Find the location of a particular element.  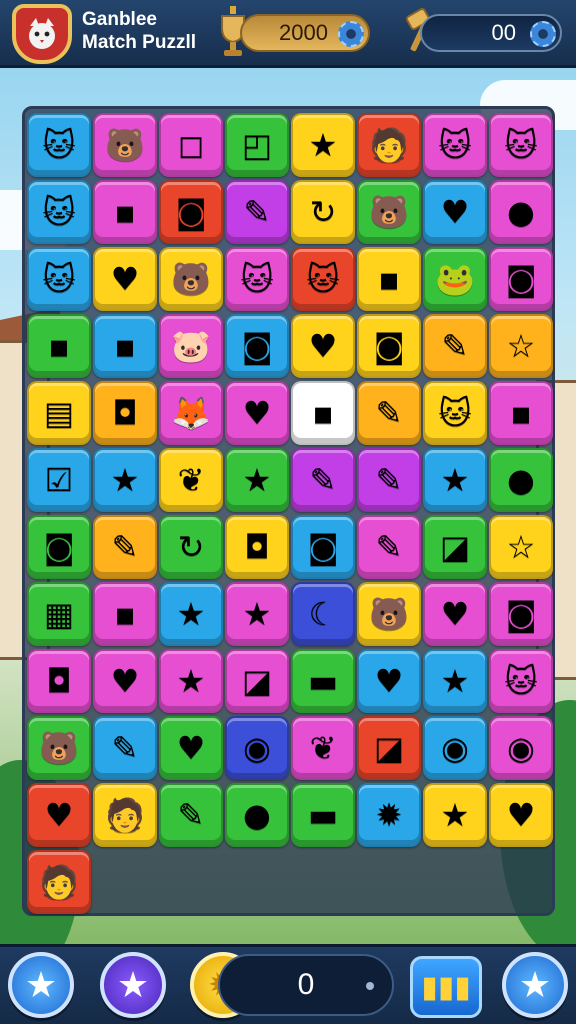

board-tile: 🐸 is located at coordinates (455, 279).